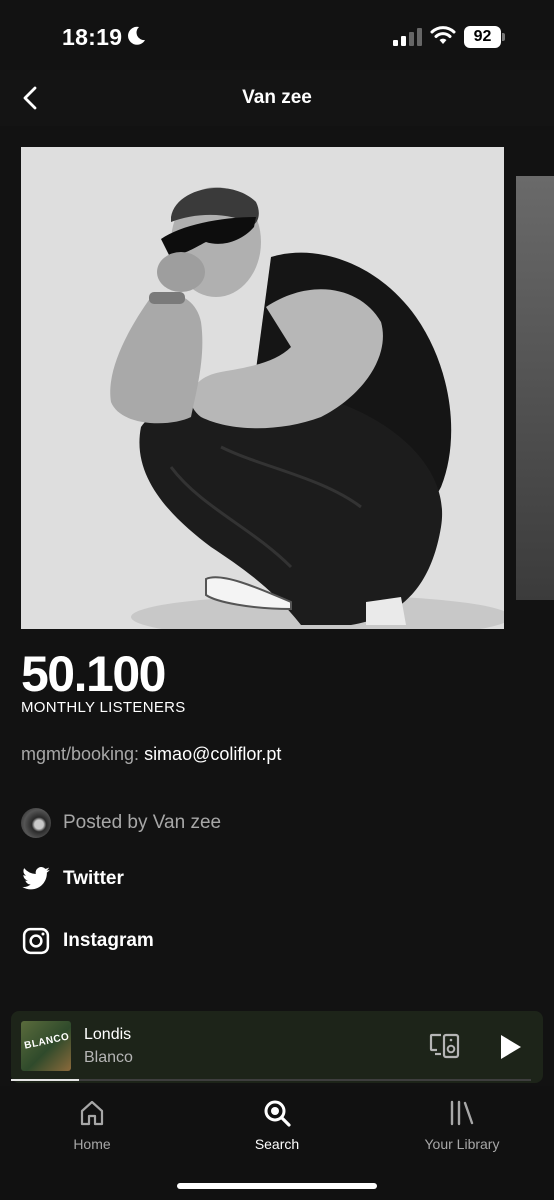  I want to click on battery-icon: 92, so click(485, 37).